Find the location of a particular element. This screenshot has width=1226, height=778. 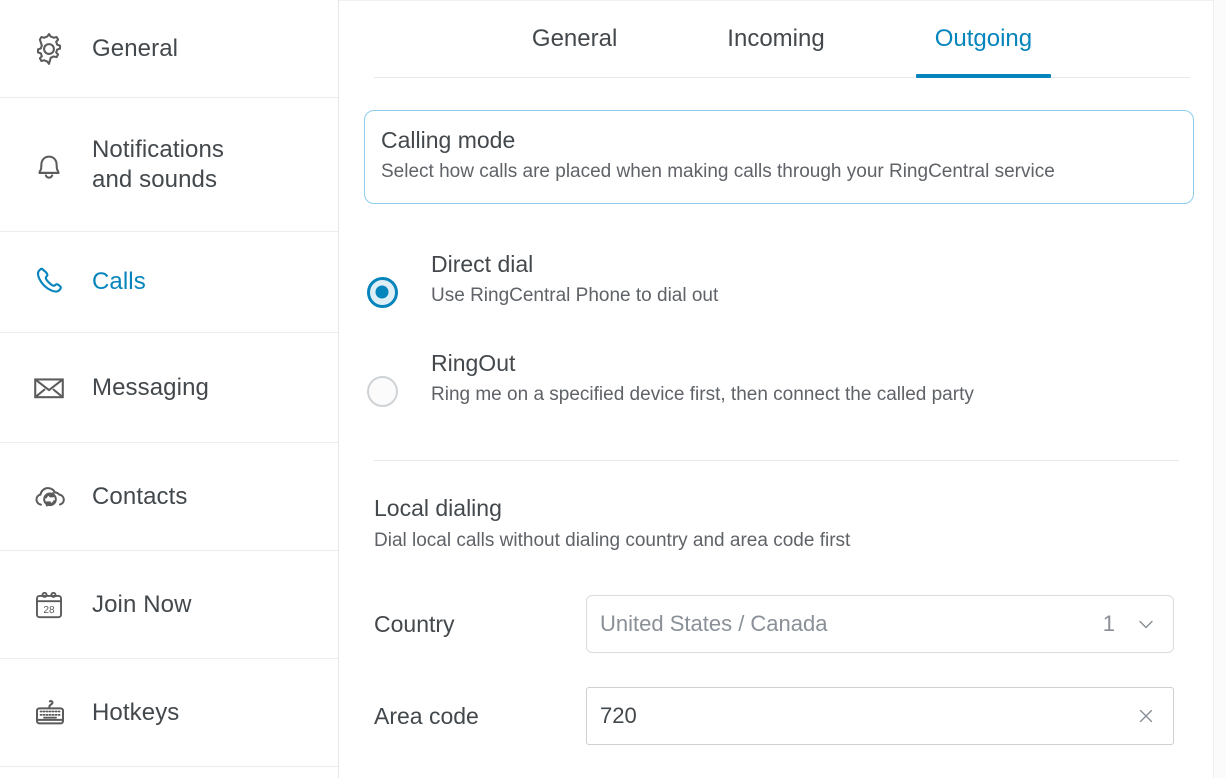

local-dialing-title: Local dialing is located at coordinates (438, 508).